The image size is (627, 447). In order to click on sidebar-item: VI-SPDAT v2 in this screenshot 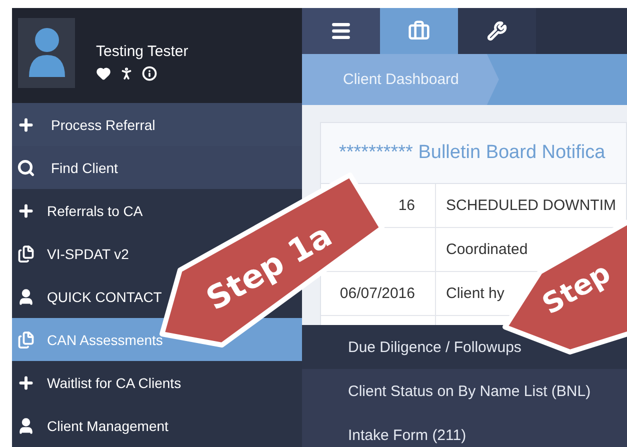, I will do `click(73, 254)`.